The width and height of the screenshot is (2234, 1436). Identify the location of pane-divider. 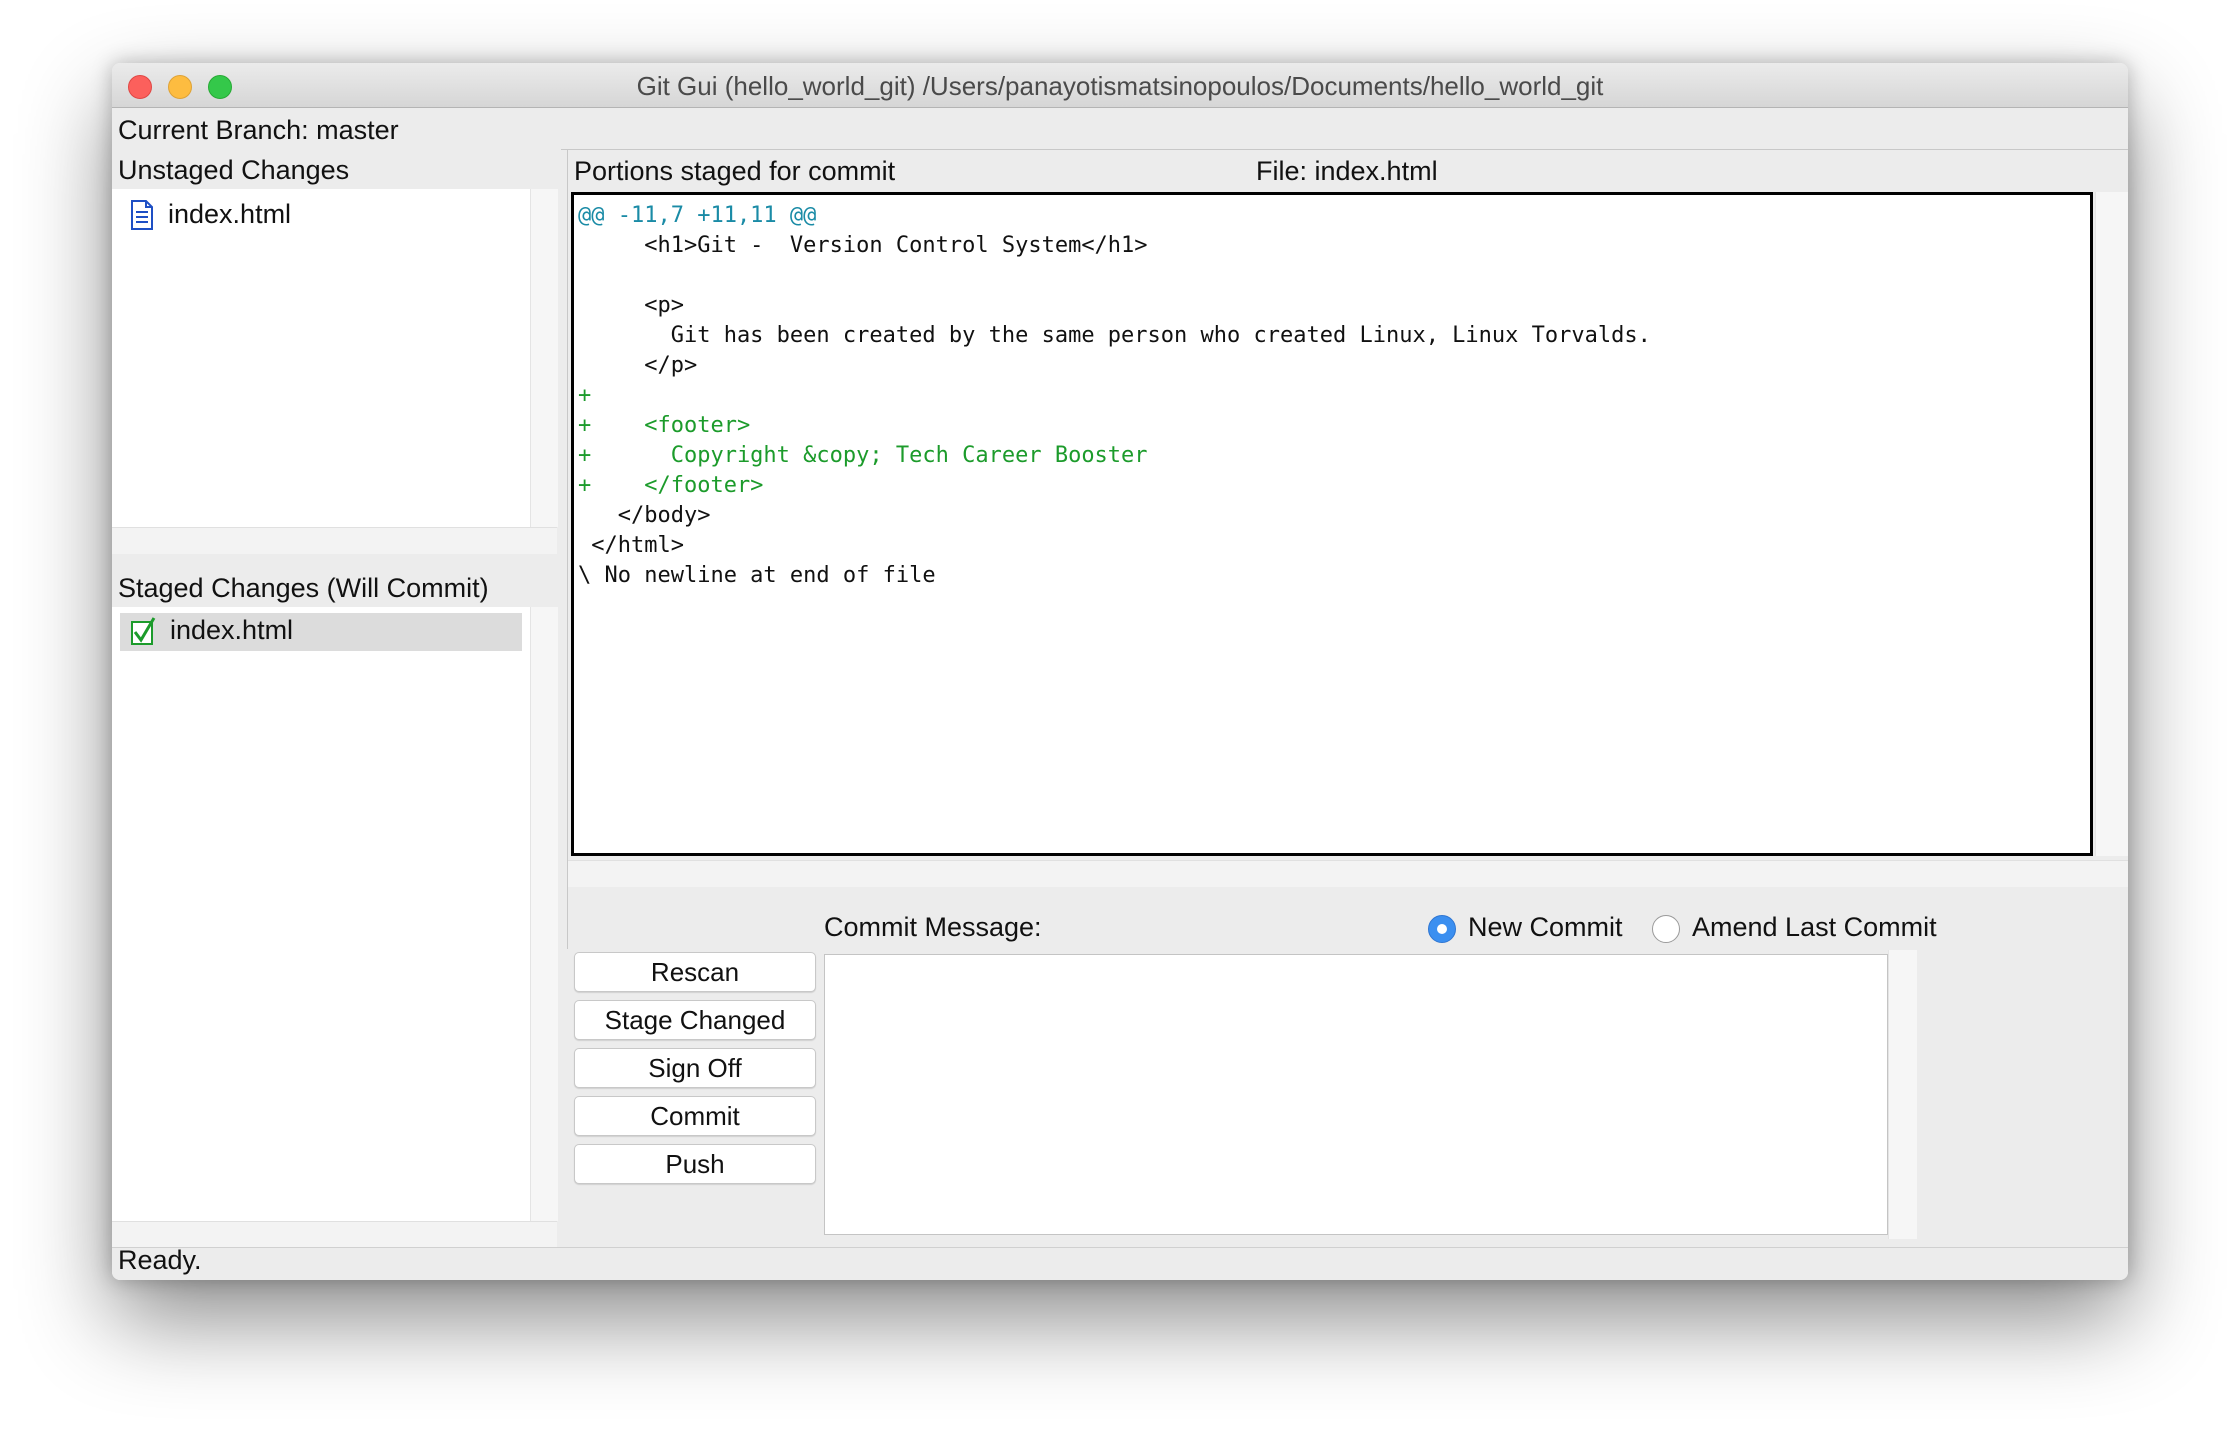
(1344, 149).